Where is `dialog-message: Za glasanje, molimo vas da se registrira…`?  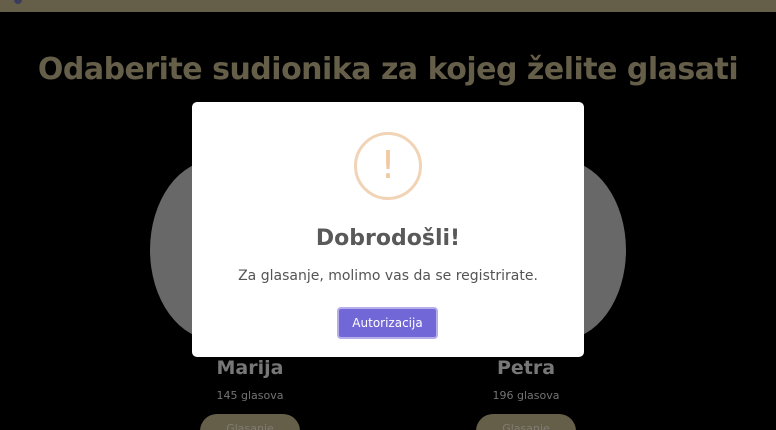 dialog-message: Za glasanje, molimo vas da se registrira… is located at coordinates (388, 276).